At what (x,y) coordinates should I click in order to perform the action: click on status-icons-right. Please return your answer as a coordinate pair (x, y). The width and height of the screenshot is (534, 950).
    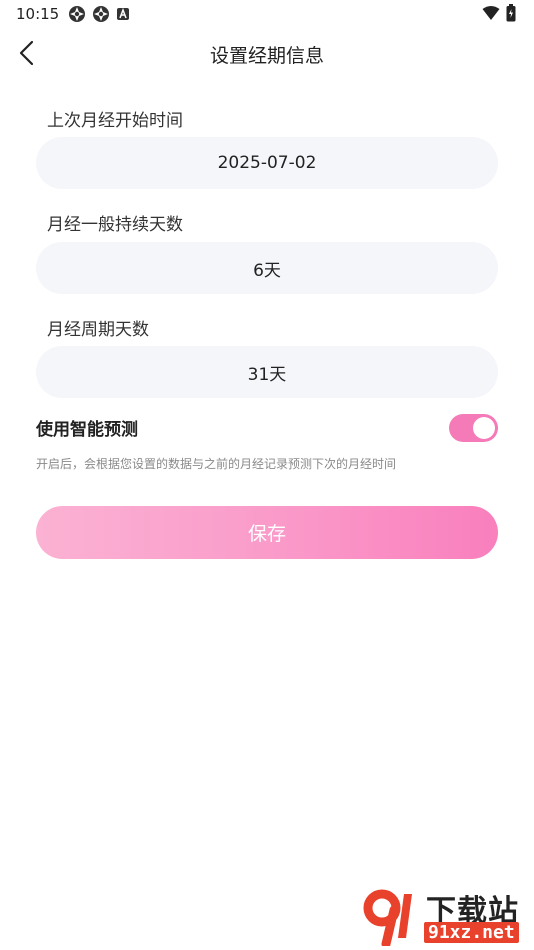
    Looking at the image, I should click on (499, 15).